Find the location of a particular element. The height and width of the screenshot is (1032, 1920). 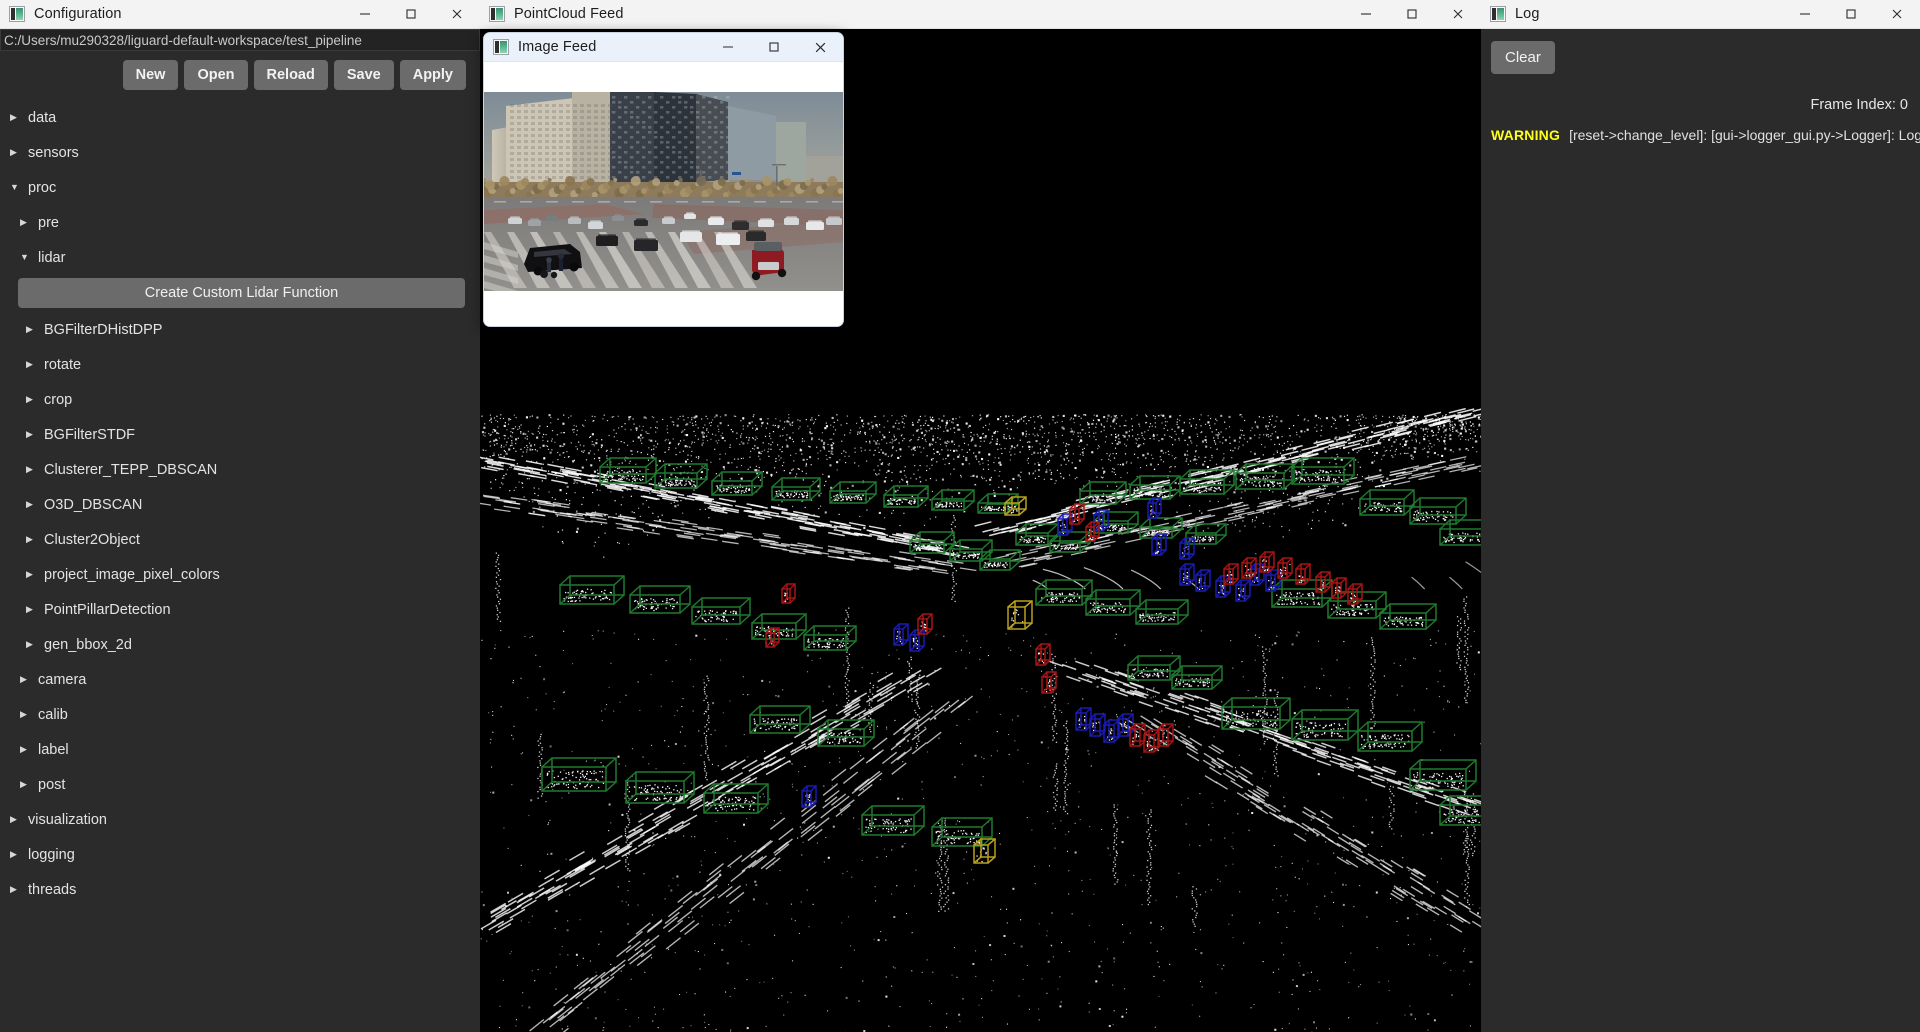

tree-item-camera: ▶ camera is located at coordinates (240, 679).